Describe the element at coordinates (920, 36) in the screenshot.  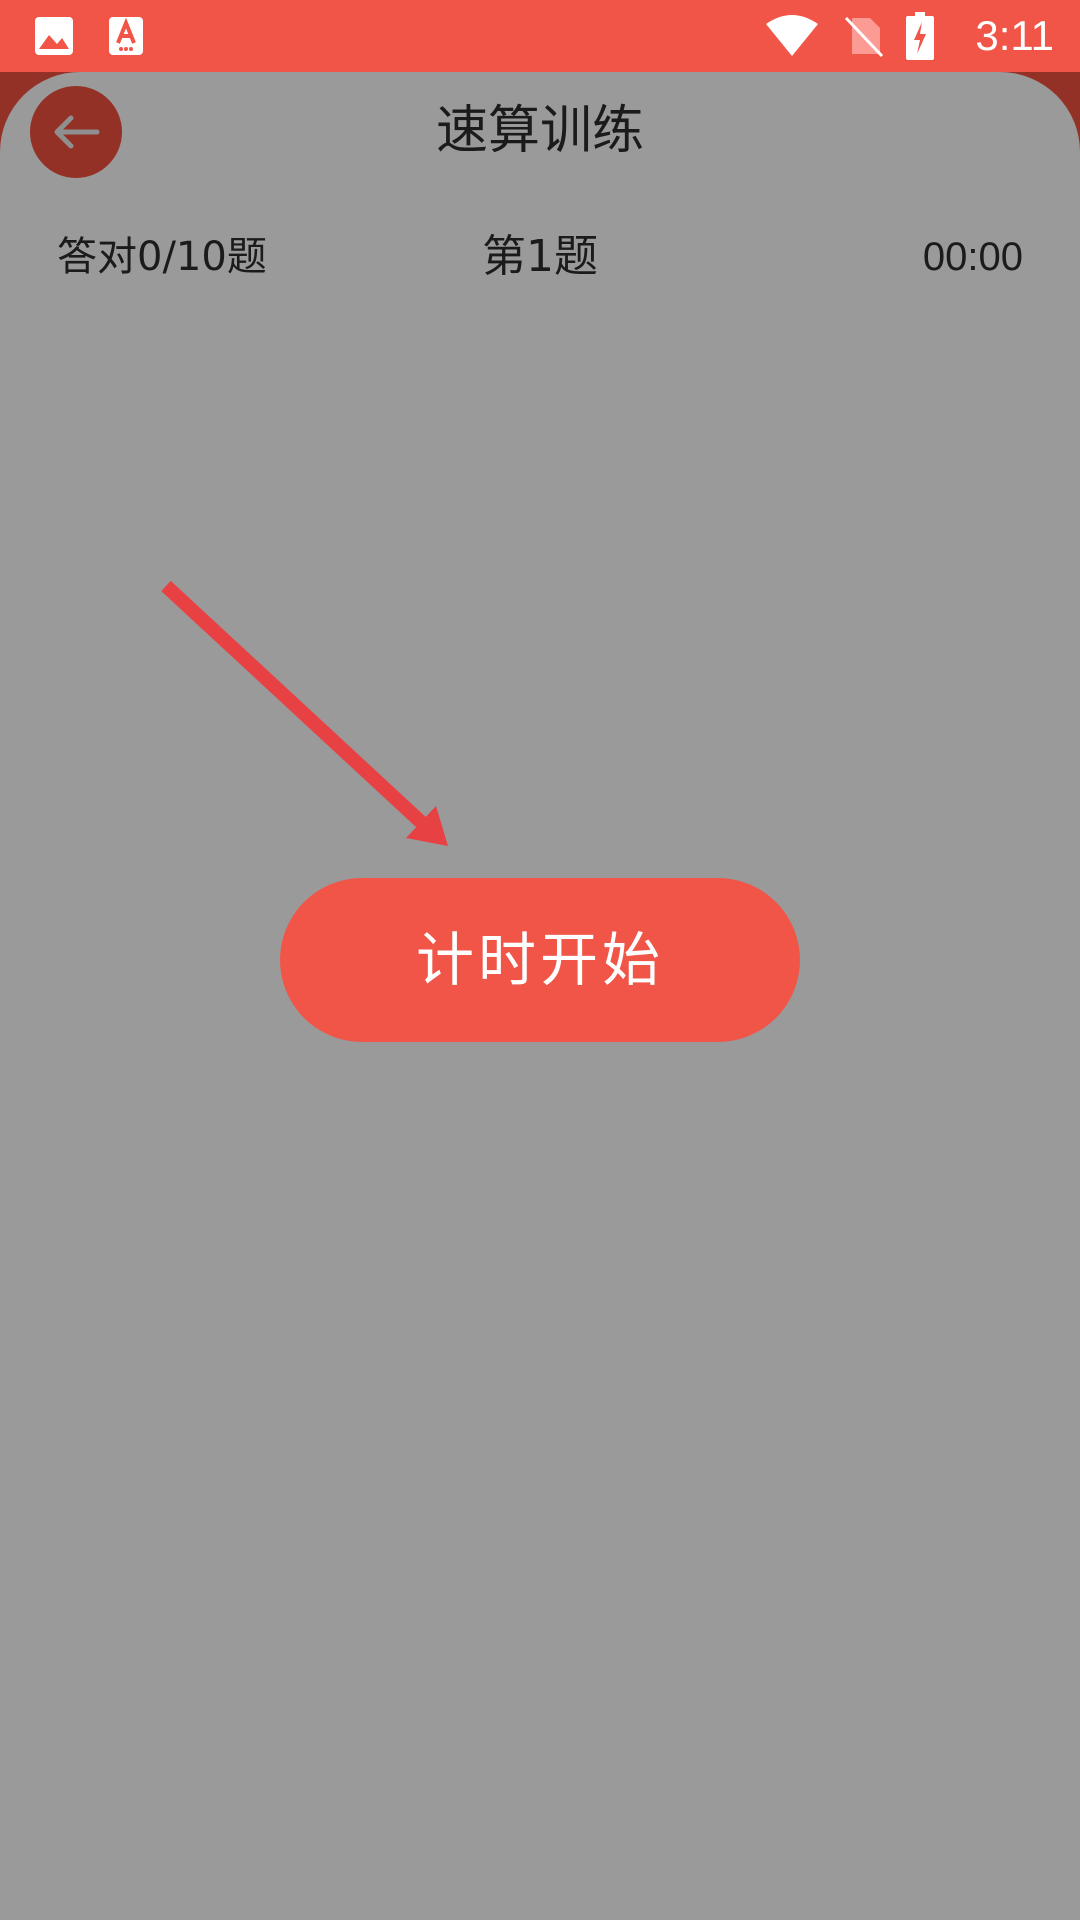
I see `battery-charging-icon` at that location.